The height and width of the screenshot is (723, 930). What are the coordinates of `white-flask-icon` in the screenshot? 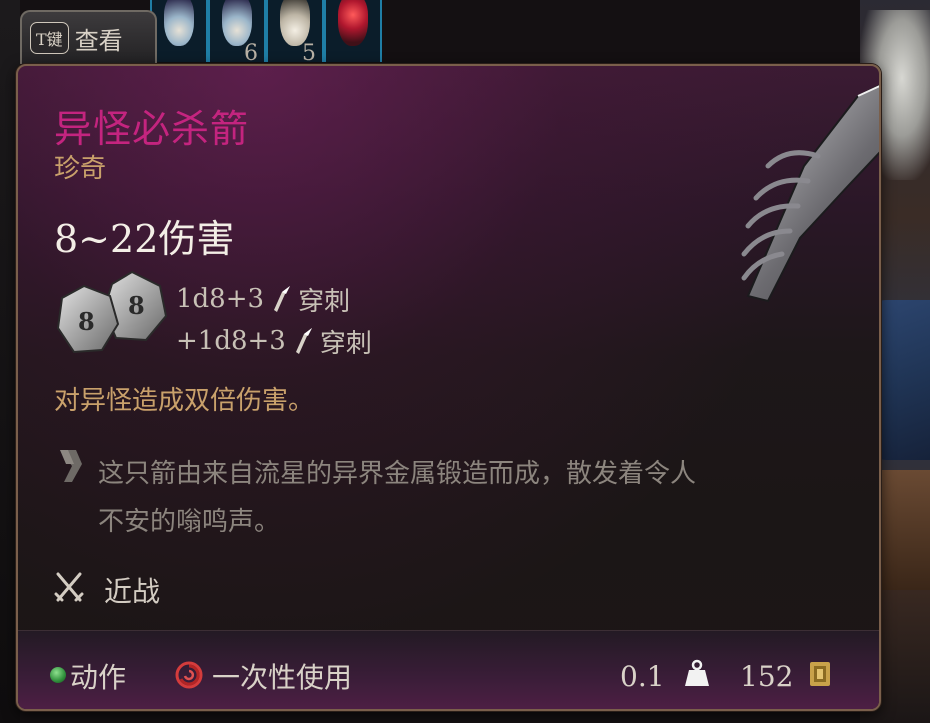 It's located at (295, 23).